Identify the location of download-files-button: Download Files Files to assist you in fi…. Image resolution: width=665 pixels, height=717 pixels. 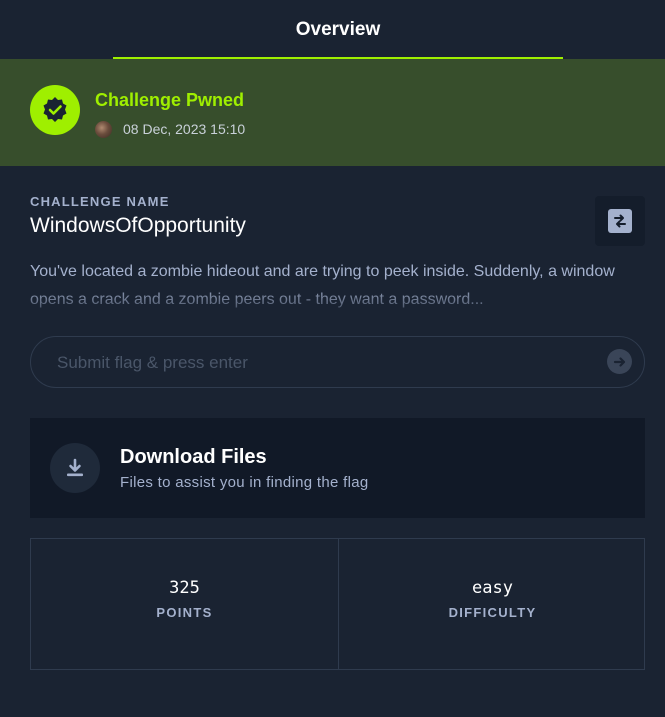
(337, 468).